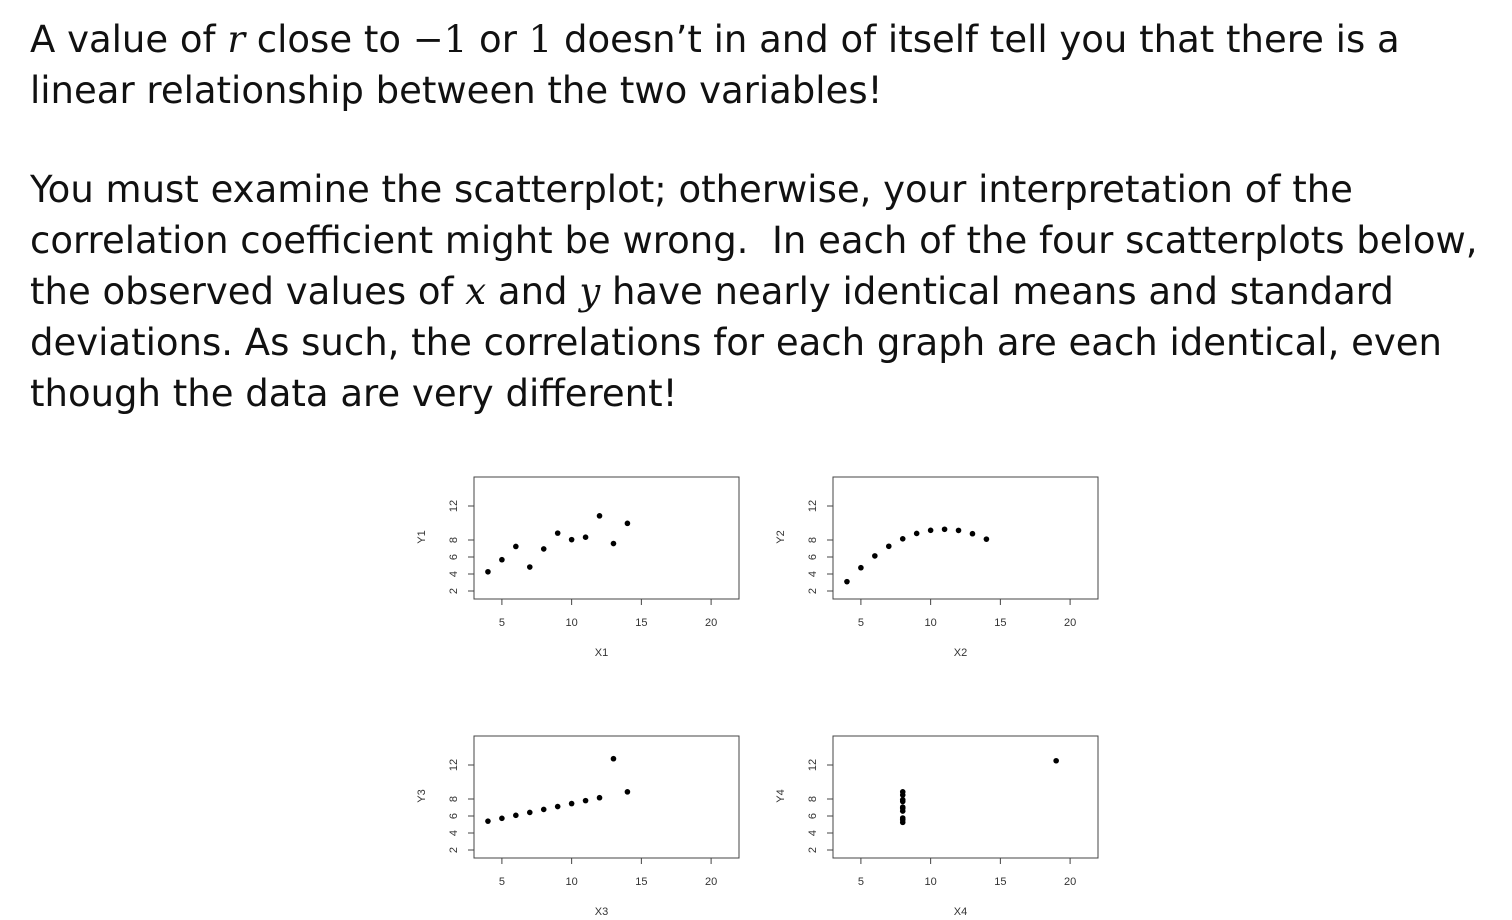 The width and height of the screenshot is (1512, 920). Describe the element at coordinates (813, 540) in the screenshot. I see `y-tick-label-2-8: 8` at that location.